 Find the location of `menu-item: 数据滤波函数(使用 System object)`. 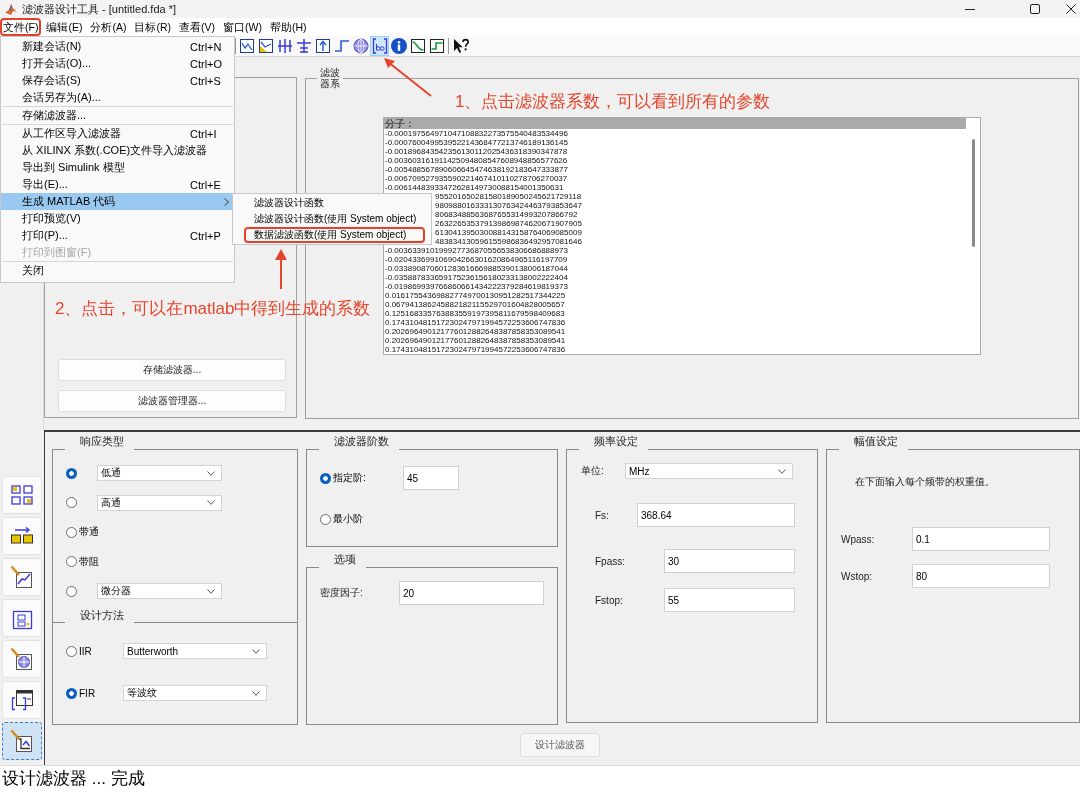

menu-item: 数据滤波函数(使用 System object) is located at coordinates (334, 235).